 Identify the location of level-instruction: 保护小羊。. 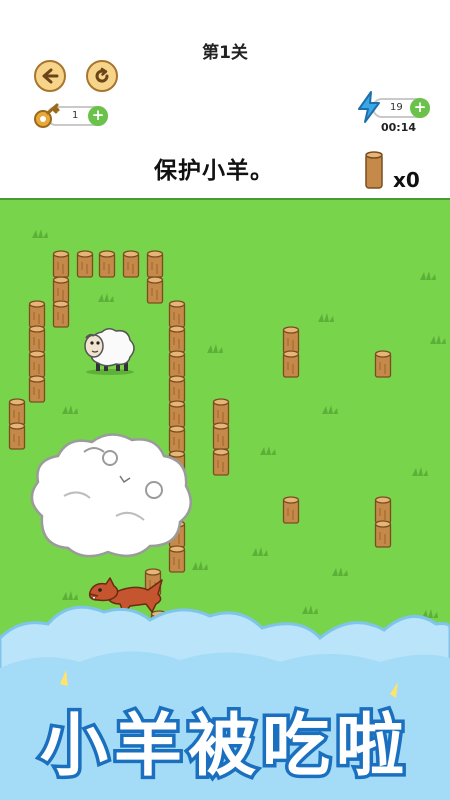
(214, 171).